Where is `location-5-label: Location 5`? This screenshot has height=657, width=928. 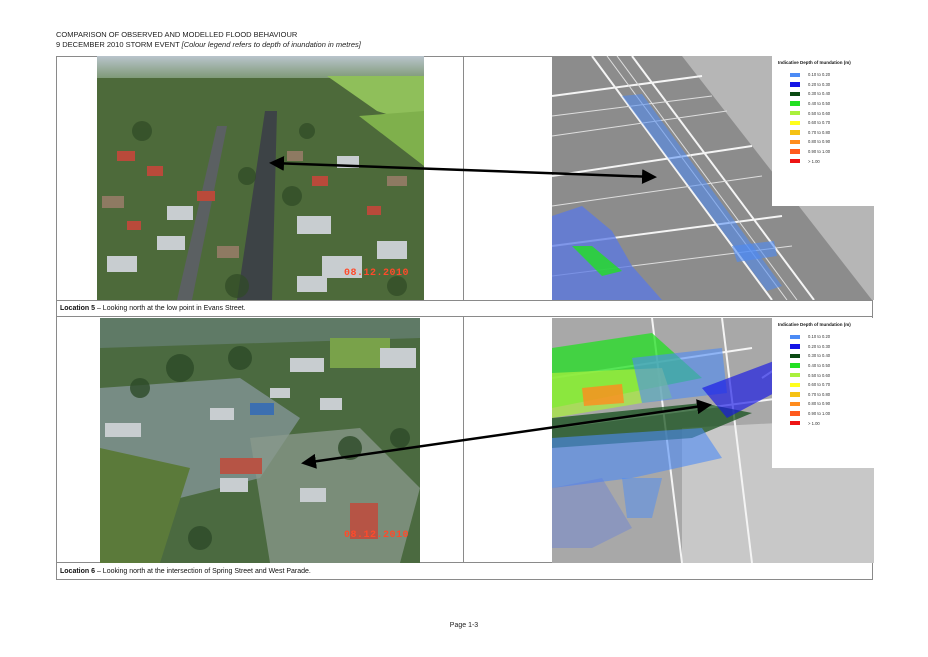
location-5-label: Location 5 is located at coordinates (78, 308).